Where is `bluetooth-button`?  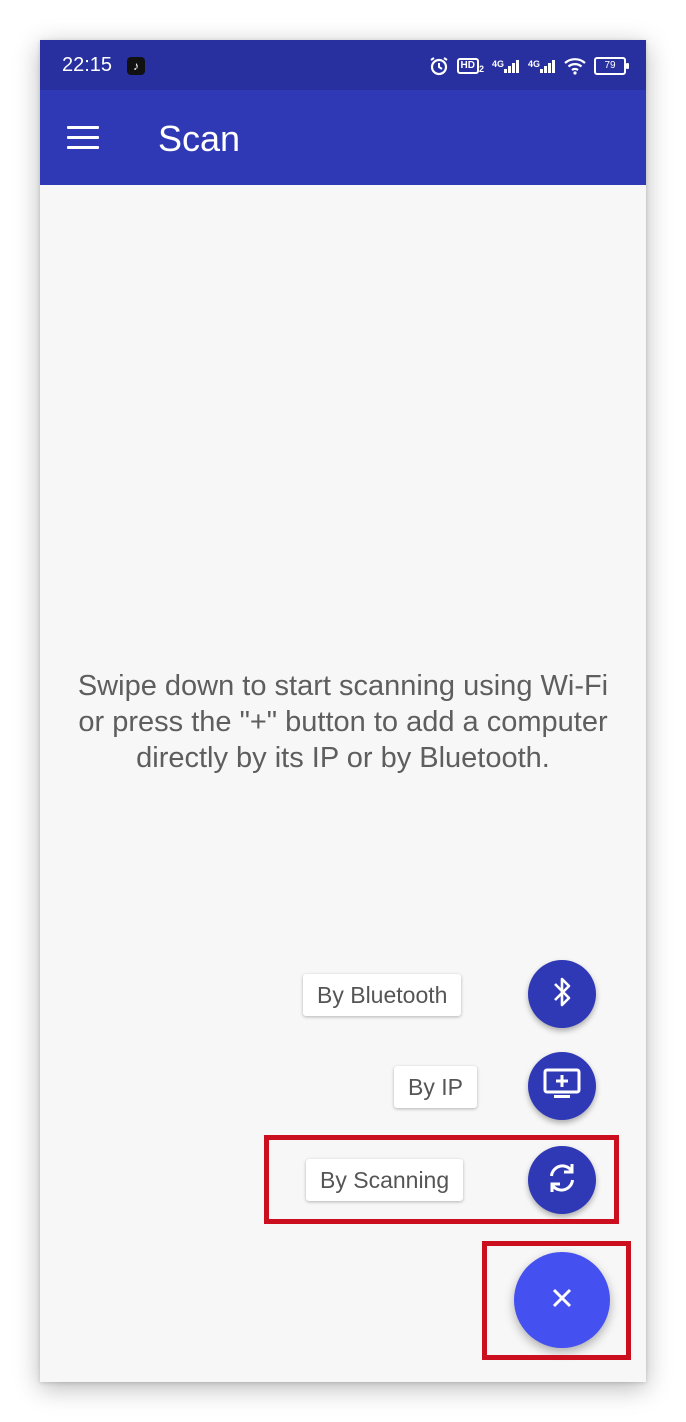
bluetooth-button is located at coordinates (562, 994).